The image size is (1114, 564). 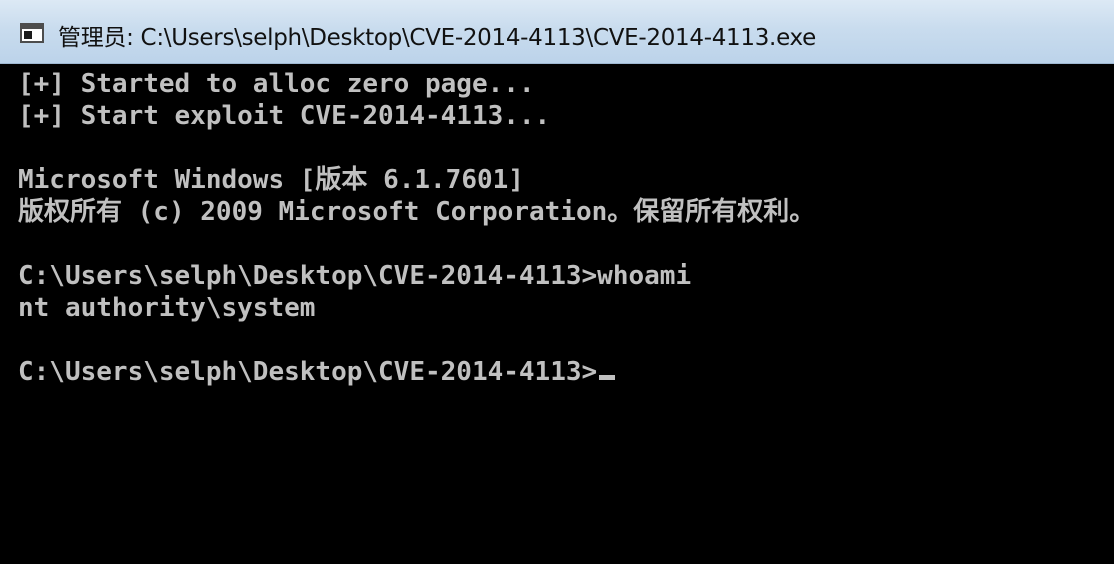 What do you see at coordinates (308, 372) in the screenshot?
I see `prompt-text: C:\Users\selph\Desktop\CVE-2014-4113>` at bounding box center [308, 372].